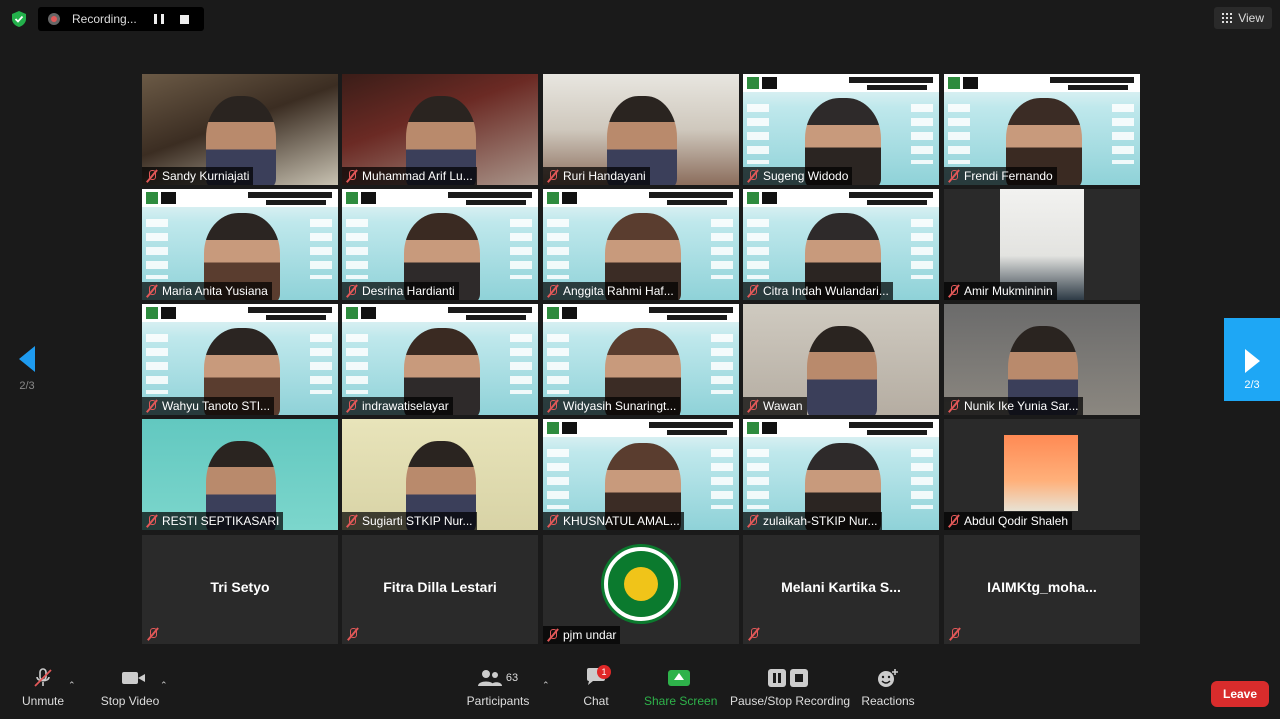 The image size is (1280, 719). I want to click on participant-tile-video-off: Fitra Dilla Lestari, so click(440, 589).